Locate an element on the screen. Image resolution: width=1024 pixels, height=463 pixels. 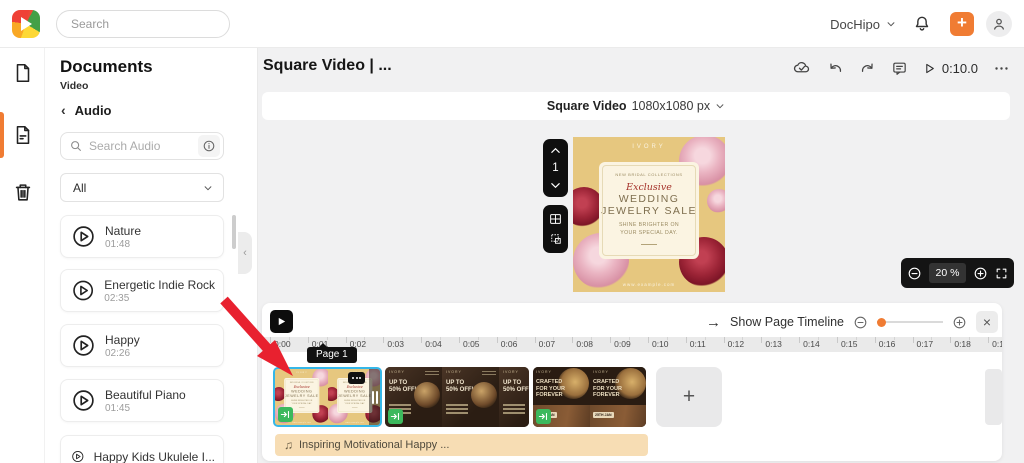
more-options-icon is located at coordinates (1001, 68).